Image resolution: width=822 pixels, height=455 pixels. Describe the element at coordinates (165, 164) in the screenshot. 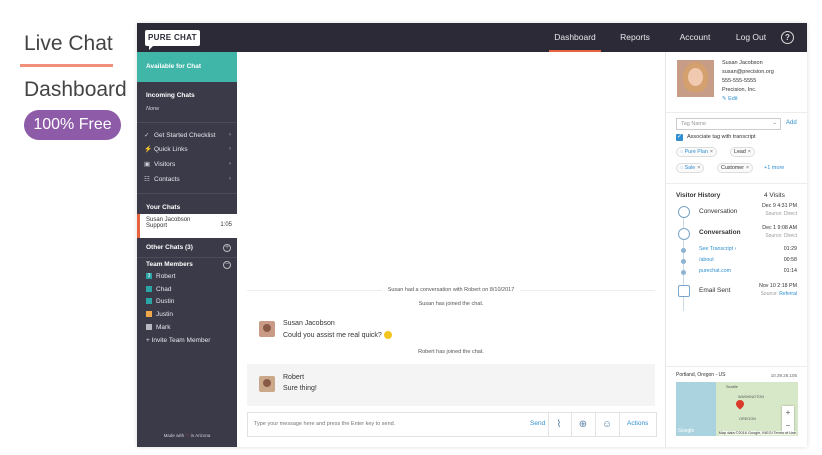

I see `sidebar-item-label: Visitors` at that location.